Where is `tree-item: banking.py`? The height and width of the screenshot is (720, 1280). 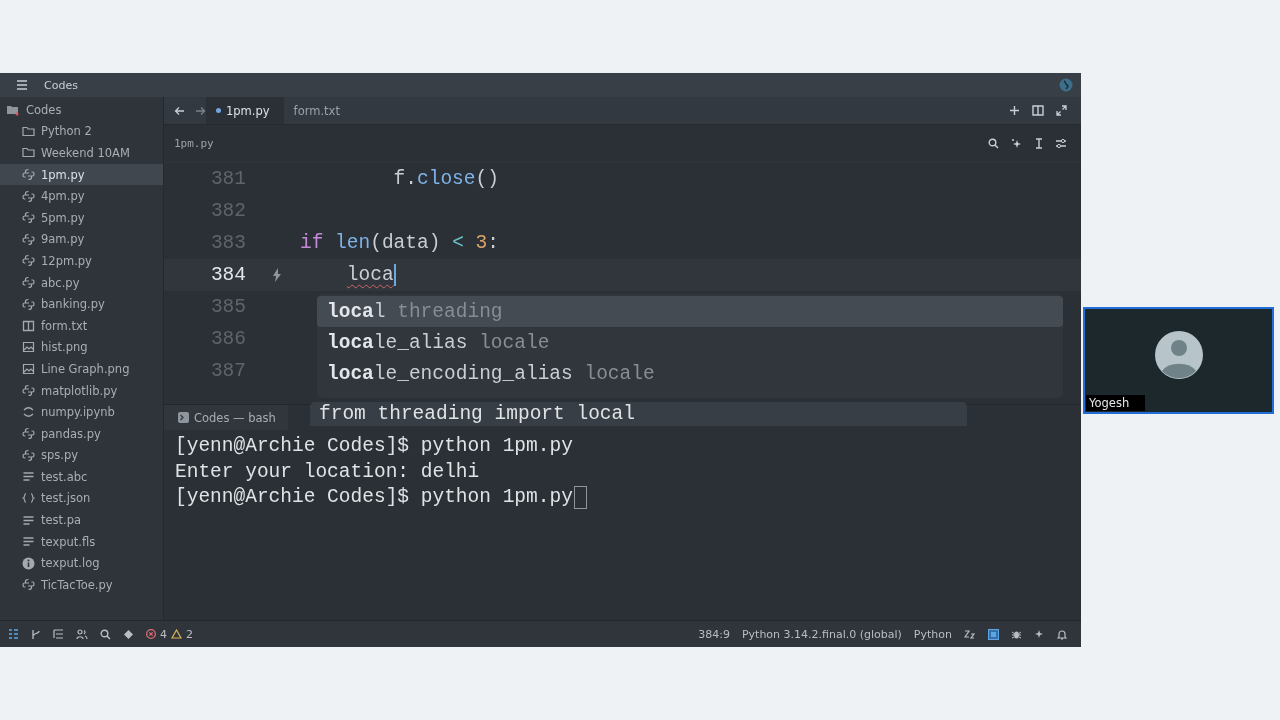
tree-item: banking.py is located at coordinates (81, 304).